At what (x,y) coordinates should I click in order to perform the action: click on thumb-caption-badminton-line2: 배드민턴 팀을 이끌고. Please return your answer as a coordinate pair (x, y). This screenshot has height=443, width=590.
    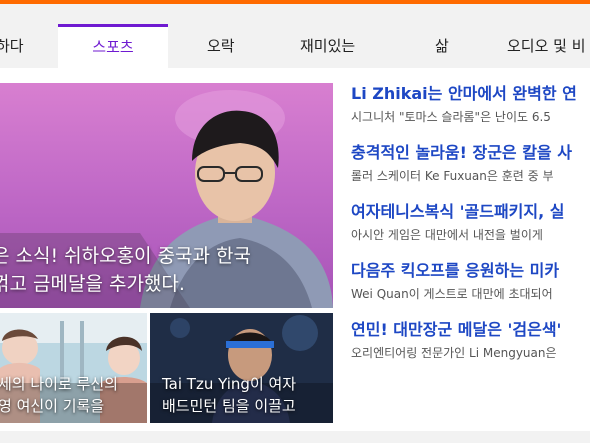
    Looking at the image, I should click on (229, 406).